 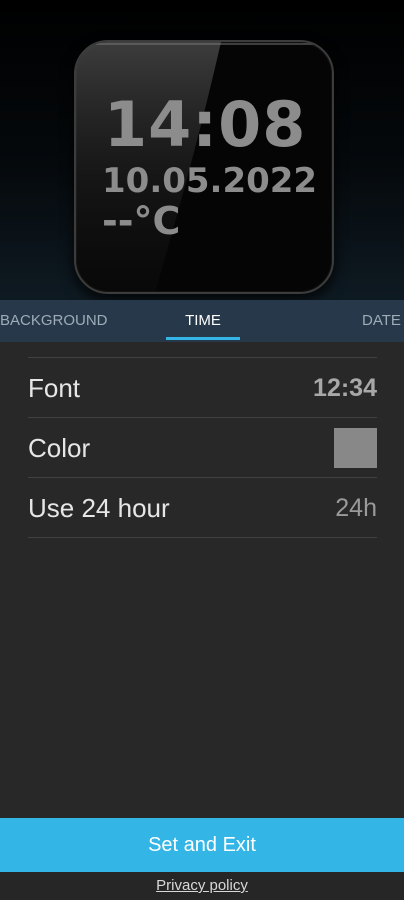 I want to click on footer: Privacy policy, so click(x=202, y=886).